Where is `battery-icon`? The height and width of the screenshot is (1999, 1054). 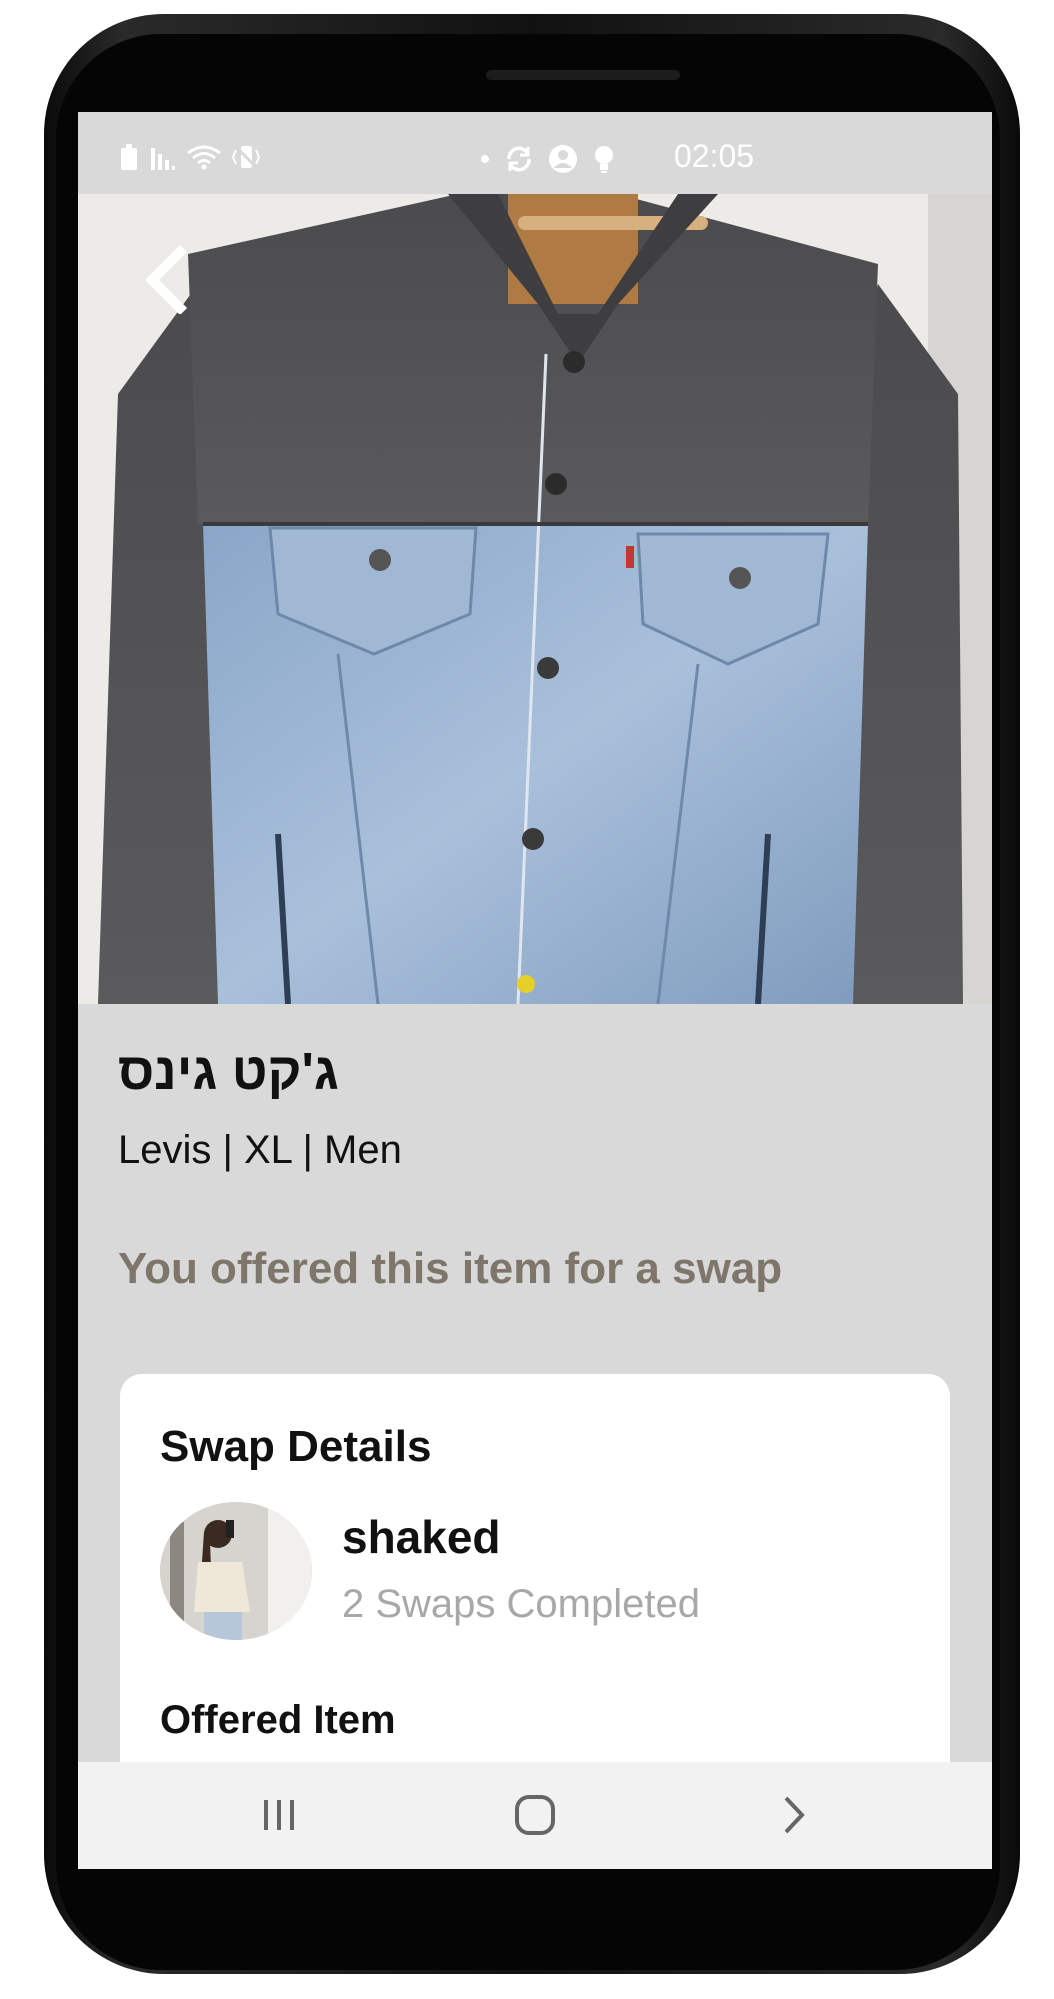
battery-icon is located at coordinates (129, 157).